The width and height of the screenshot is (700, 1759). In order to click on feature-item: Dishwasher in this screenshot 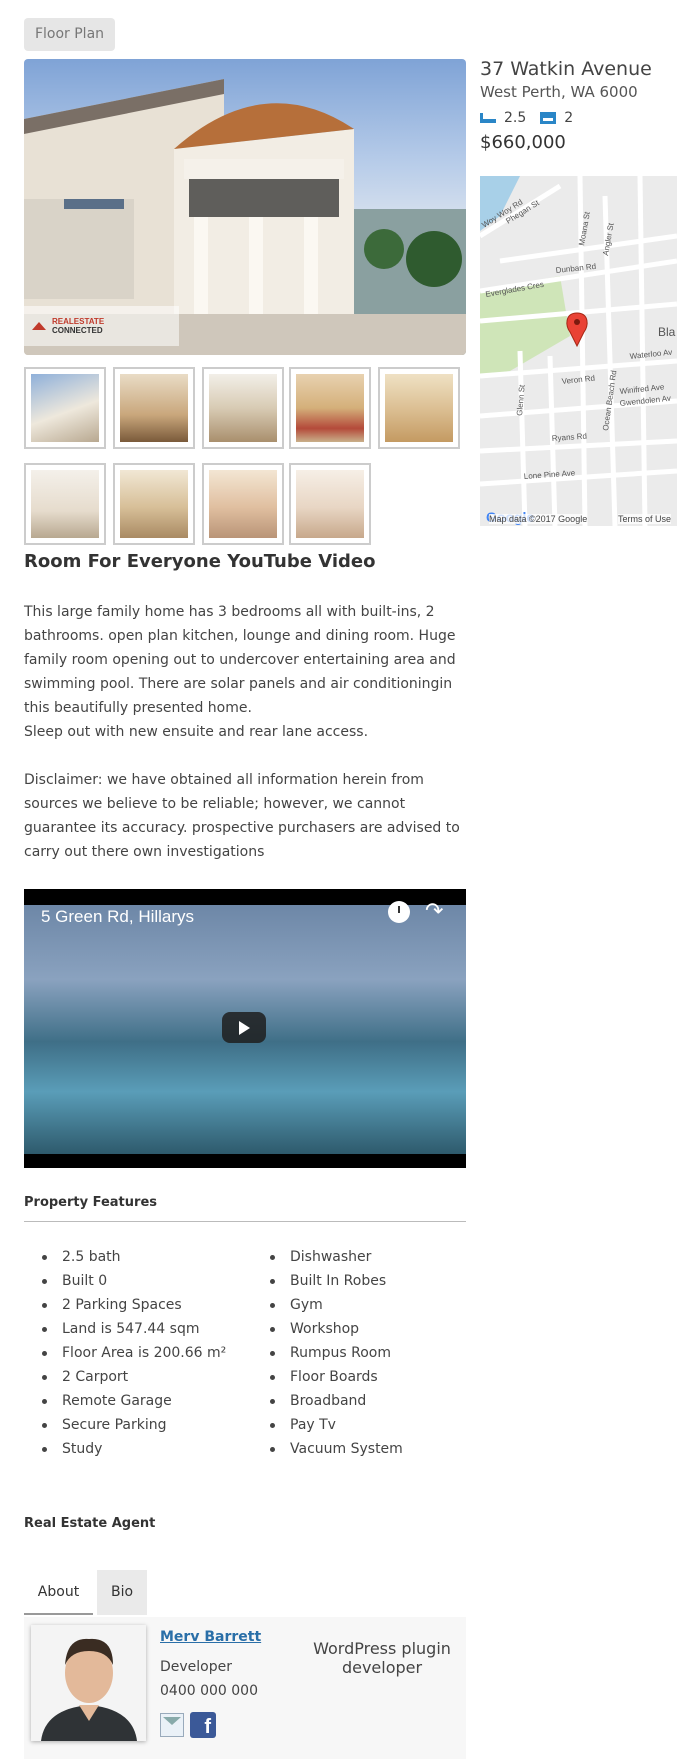, I will do `click(336, 1257)`.